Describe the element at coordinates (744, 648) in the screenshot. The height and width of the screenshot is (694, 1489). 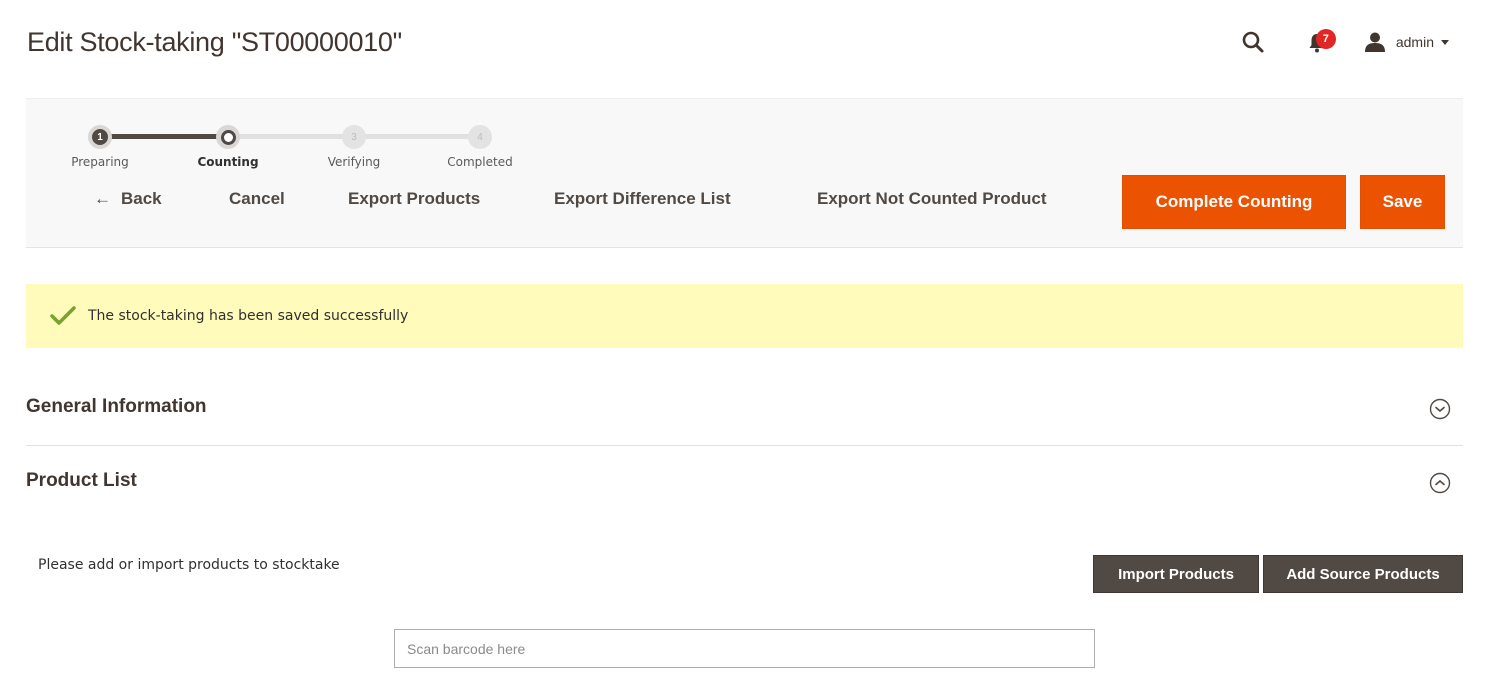
I see `barcode-scan-input` at that location.